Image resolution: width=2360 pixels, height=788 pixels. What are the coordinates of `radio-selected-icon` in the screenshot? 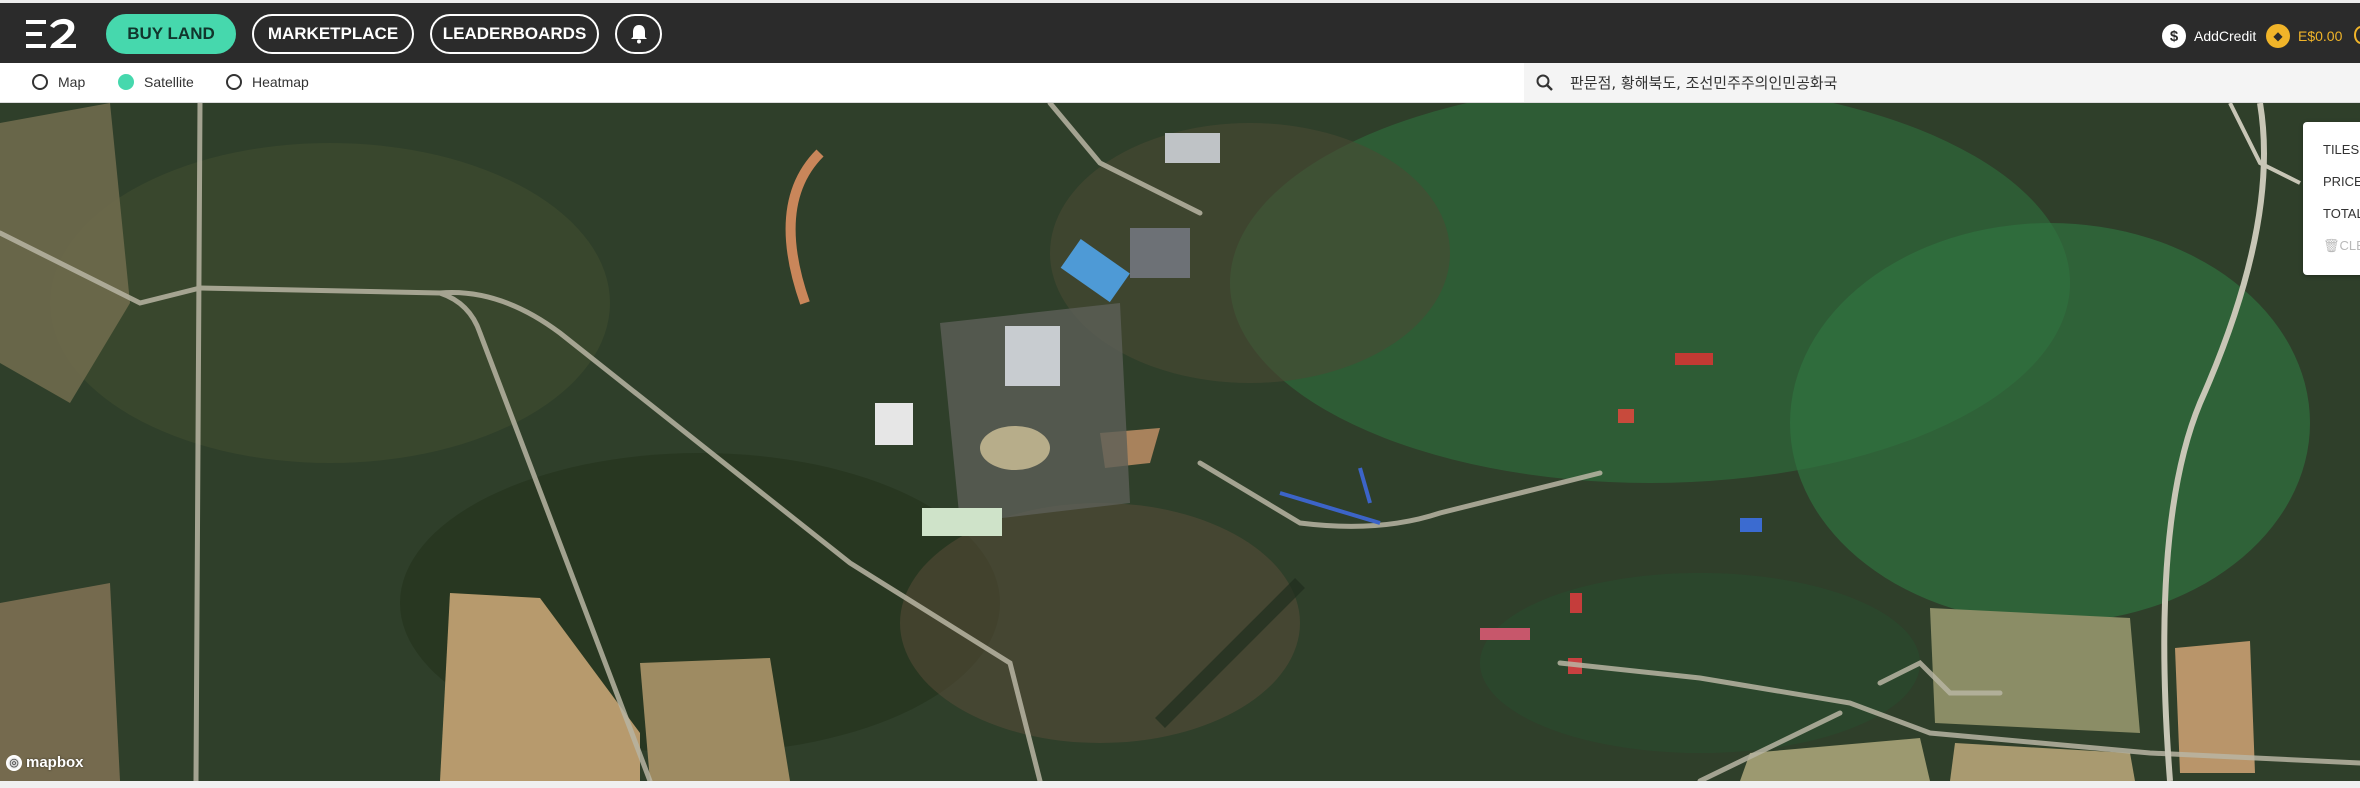 It's located at (126, 82).